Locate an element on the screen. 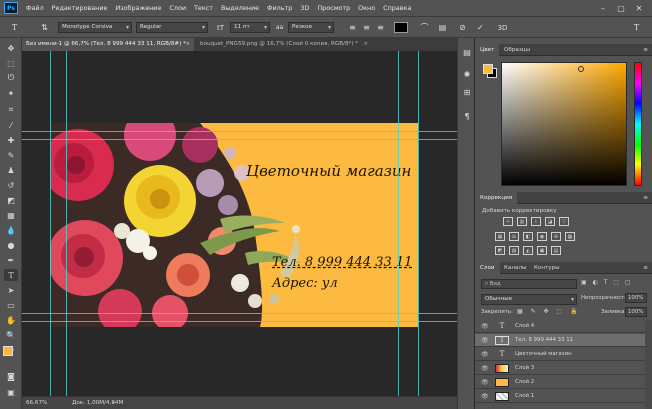 The height and width of the screenshot is (409, 652). history-panel-icon: ▤ is located at coordinates (467, 52).